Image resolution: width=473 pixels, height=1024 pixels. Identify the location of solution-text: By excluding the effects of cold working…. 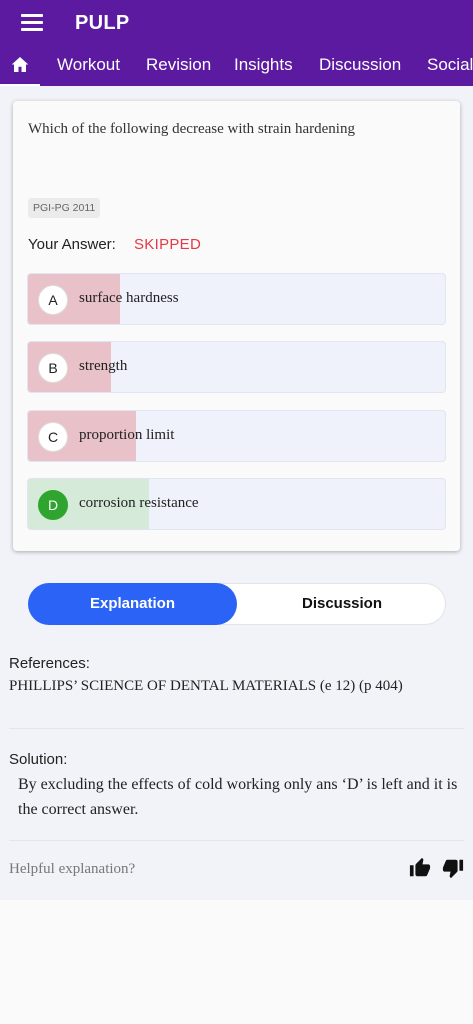
(238, 797).